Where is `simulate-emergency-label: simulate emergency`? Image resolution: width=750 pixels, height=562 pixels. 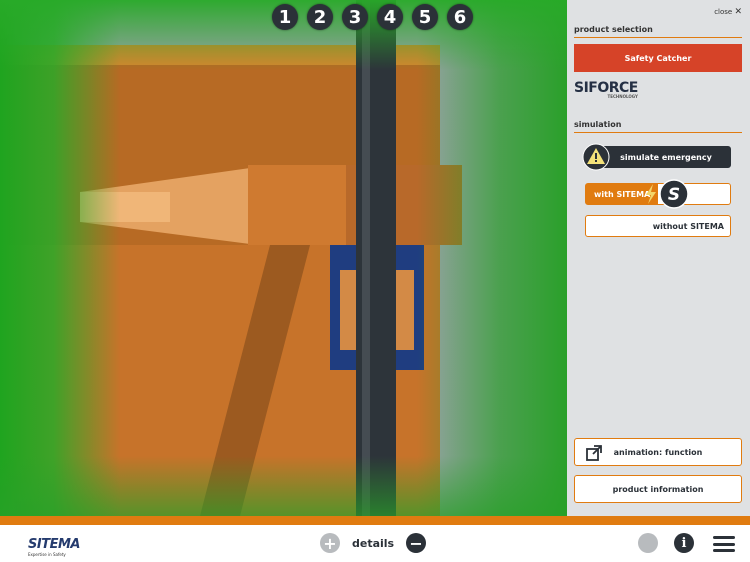 simulate-emergency-label: simulate emergency is located at coordinates (666, 157).